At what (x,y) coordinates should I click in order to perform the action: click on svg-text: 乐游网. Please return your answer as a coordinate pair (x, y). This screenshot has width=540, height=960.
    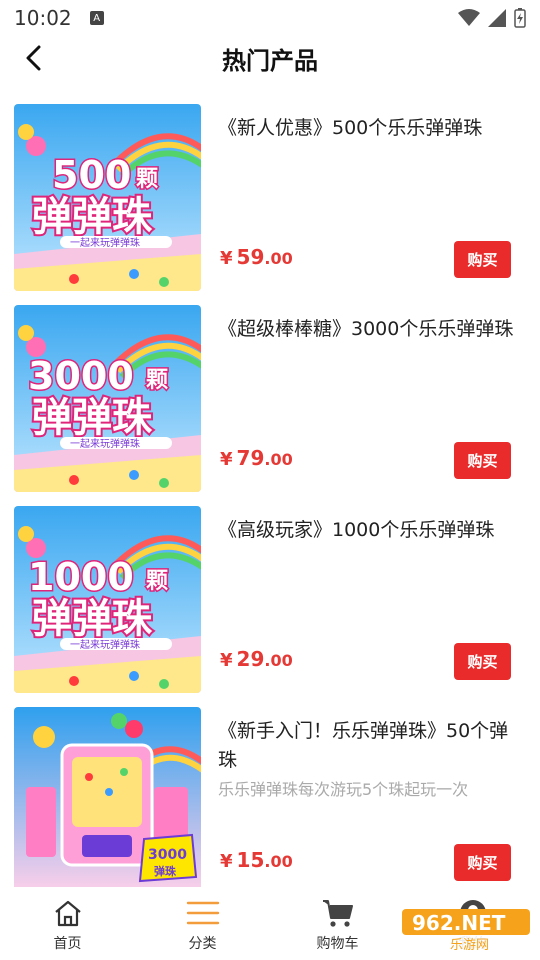
    Looking at the image, I should click on (469, 945).